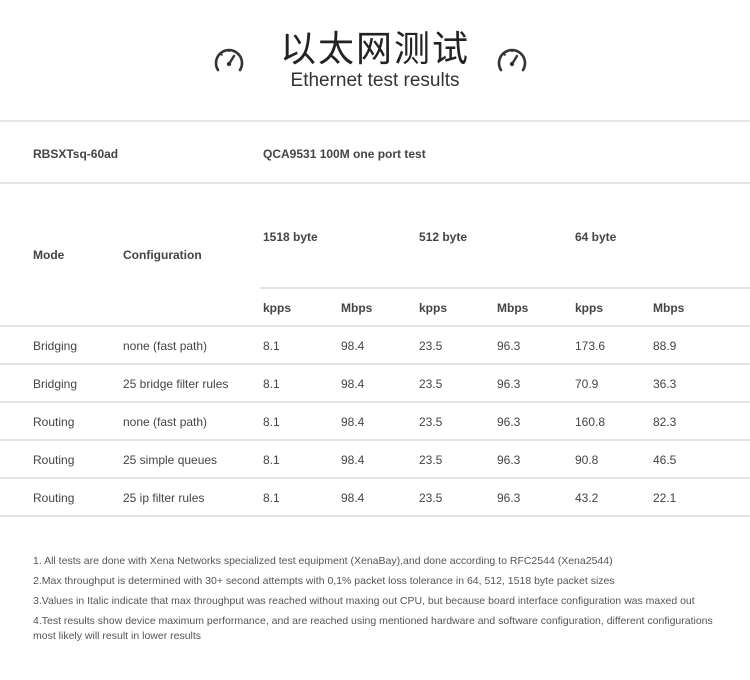  What do you see at coordinates (49, 255) in the screenshot?
I see `column-header-mode: Mode` at bounding box center [49, 255].